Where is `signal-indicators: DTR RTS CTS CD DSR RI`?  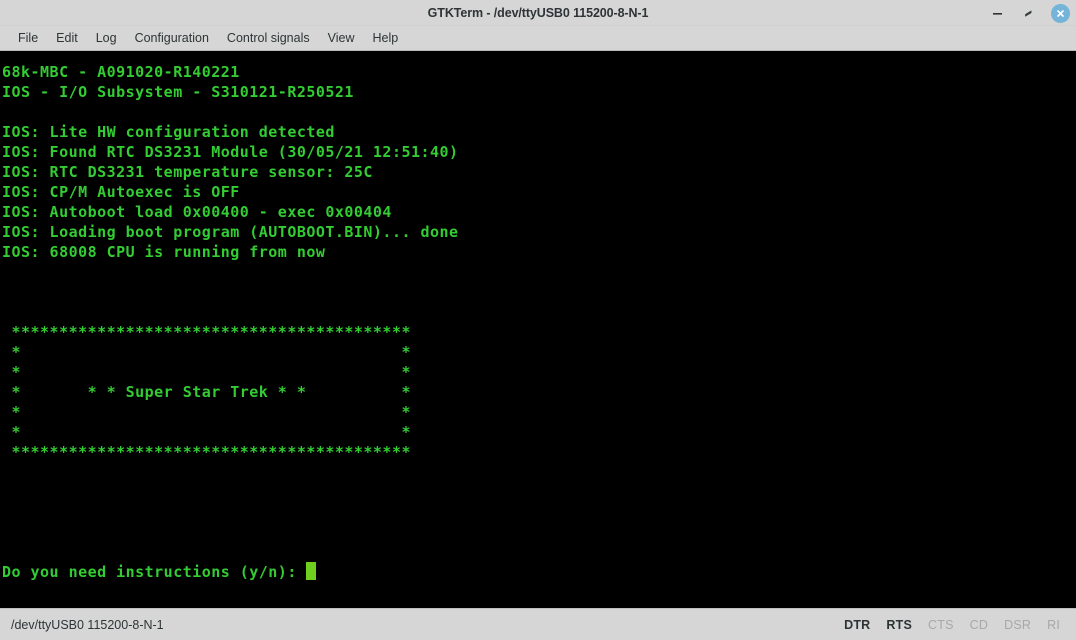
signal-indicators: DTR RTS CTS CD DSR RI is located at coordinates (952, 625).